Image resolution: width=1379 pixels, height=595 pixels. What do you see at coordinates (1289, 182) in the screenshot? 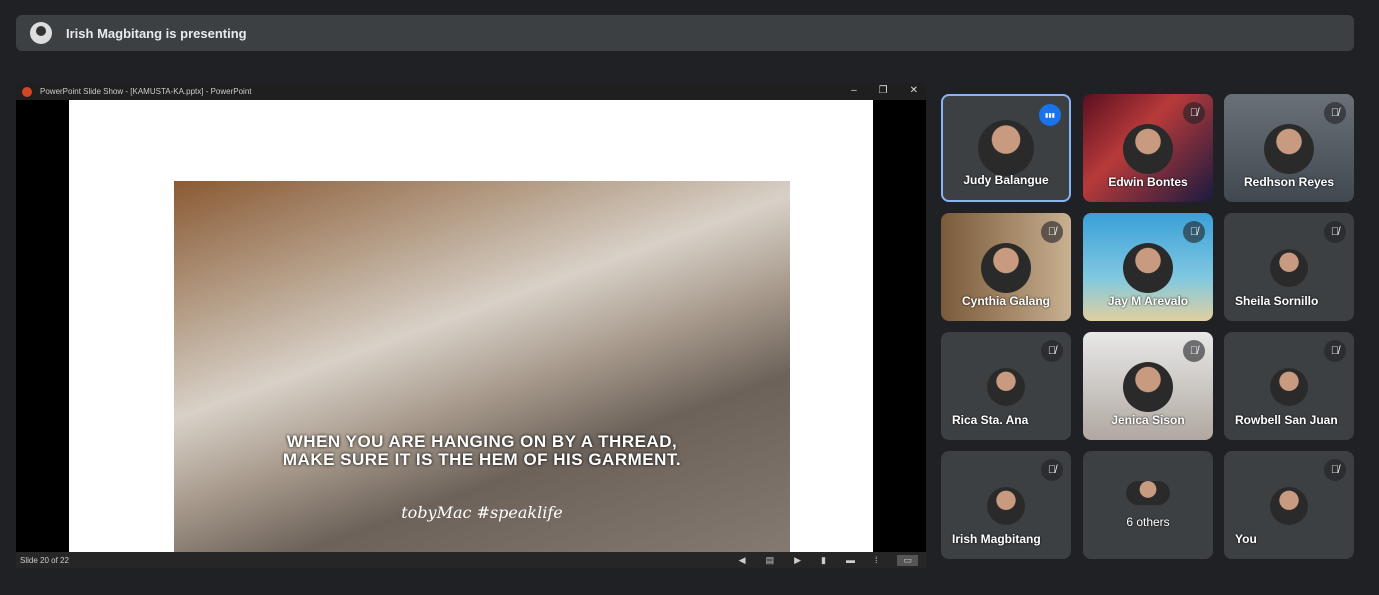
I see `participant-name: Redhson Reyes` at bounding box center [1289, 182].